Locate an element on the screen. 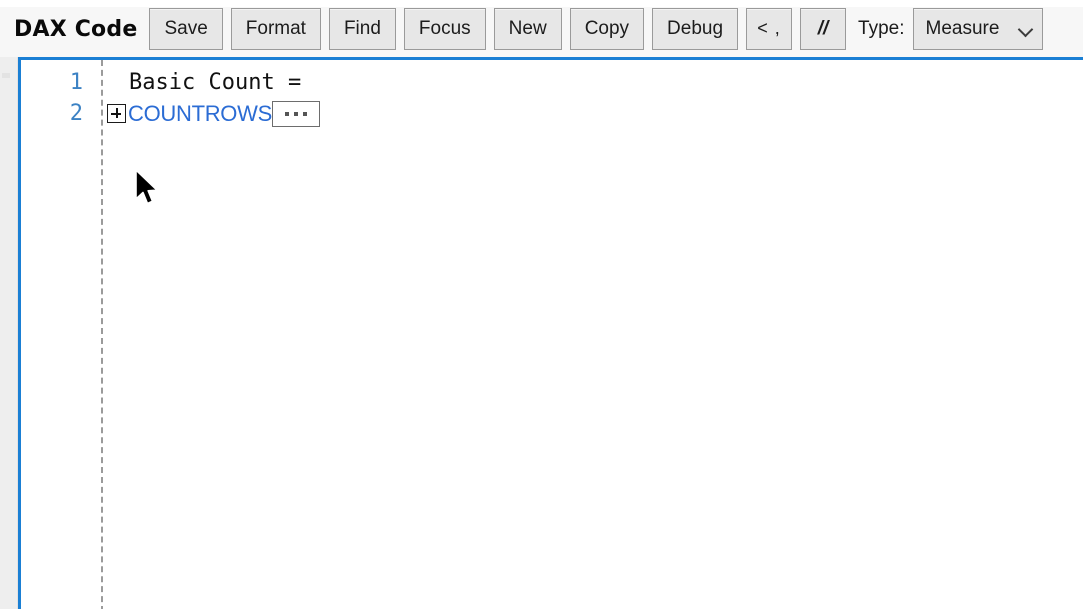  line-number: 2 is located at coordinates (76, 113).